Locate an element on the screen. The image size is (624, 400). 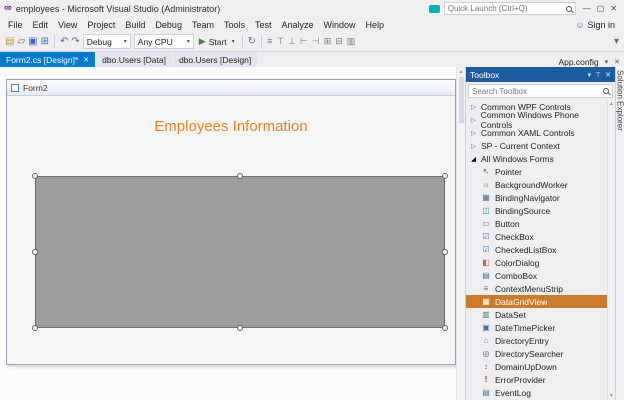
menu-team: Team is located at coordinates (203, 25).